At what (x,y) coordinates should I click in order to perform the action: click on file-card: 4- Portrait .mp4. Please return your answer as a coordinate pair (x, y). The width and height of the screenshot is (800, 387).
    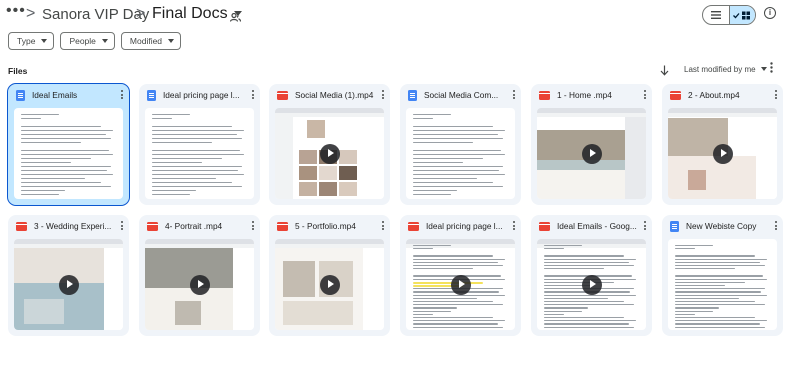
    Looking at the image, I should click on (199, 275).